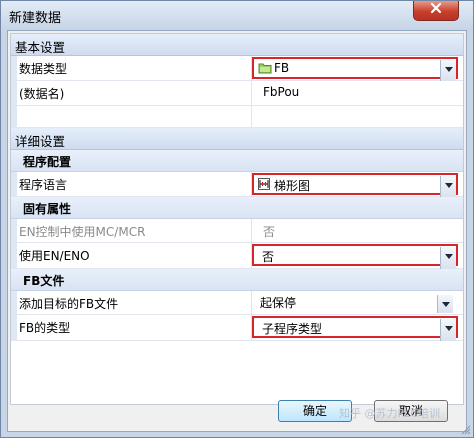 The image size is (474, 438). Describe the element at coordinates (69, 304) in the screenshot. I see `property-name: 添加目标的FB文件` at that location.